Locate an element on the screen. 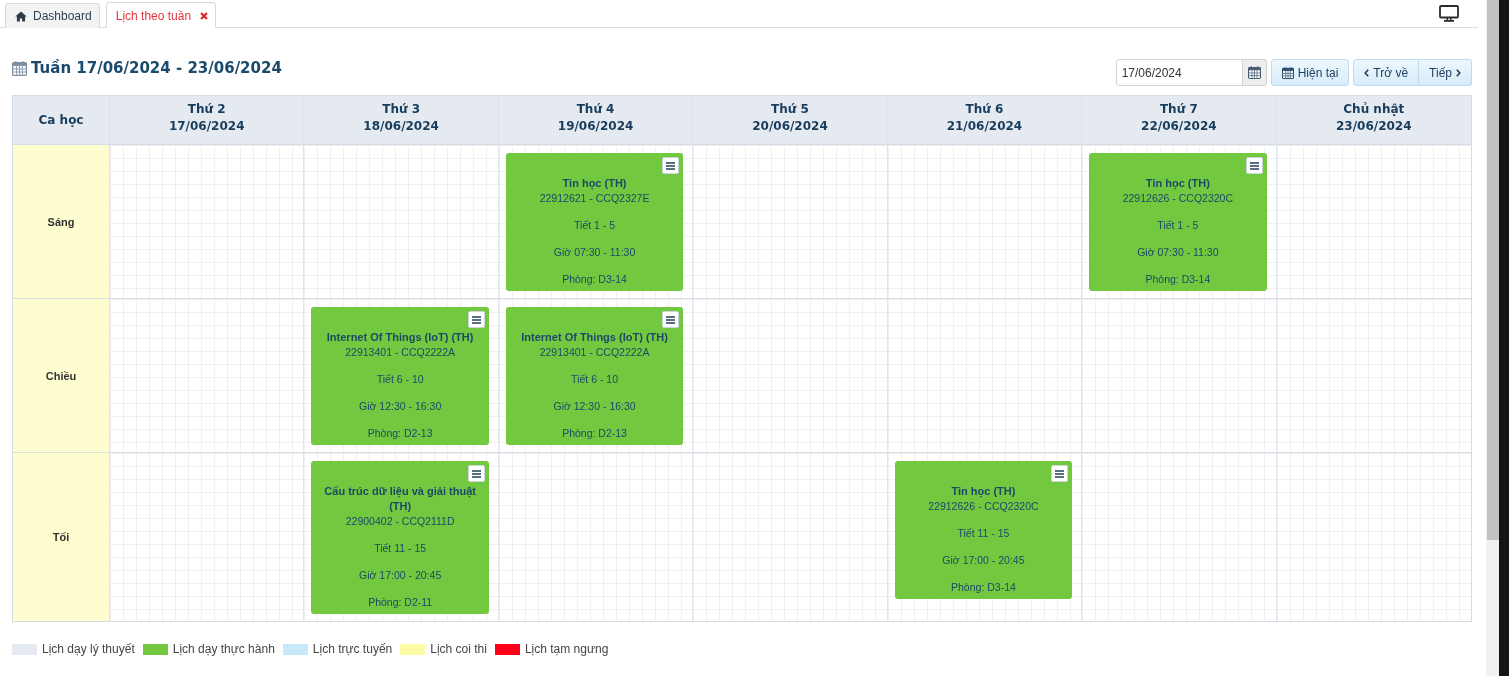 The height and width of the screenshot is (676, 1509). previous-button: Trở về is located at coordinates (1386, 72).